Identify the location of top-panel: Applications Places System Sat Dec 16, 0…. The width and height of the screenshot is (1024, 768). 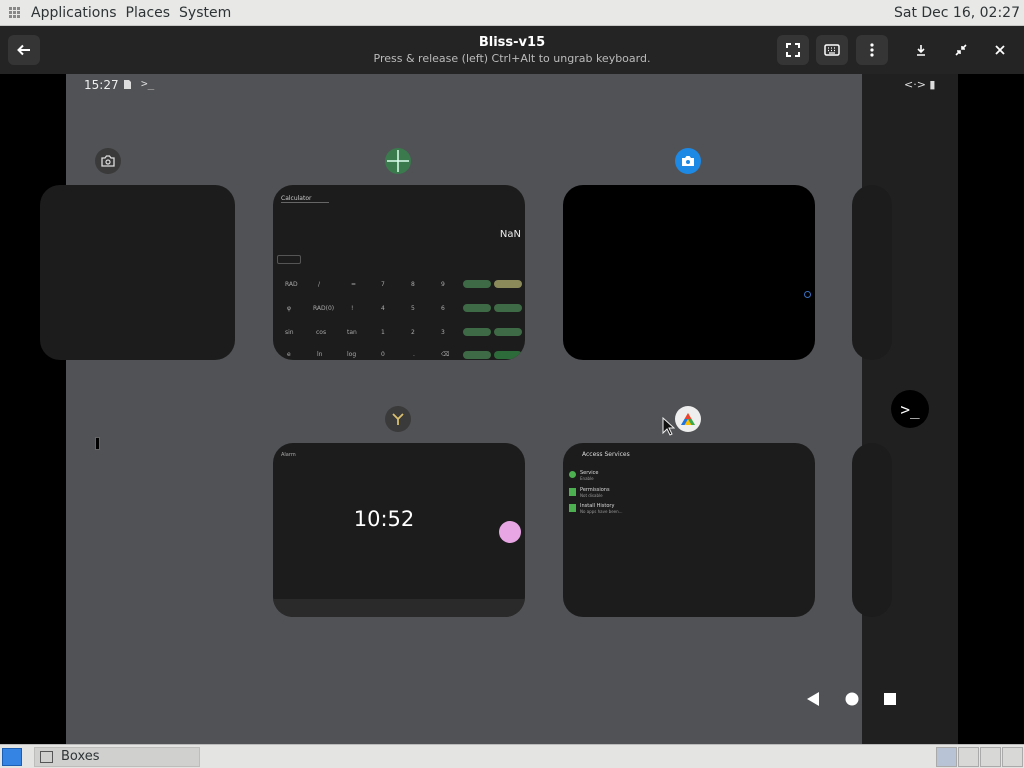
(512, 13).